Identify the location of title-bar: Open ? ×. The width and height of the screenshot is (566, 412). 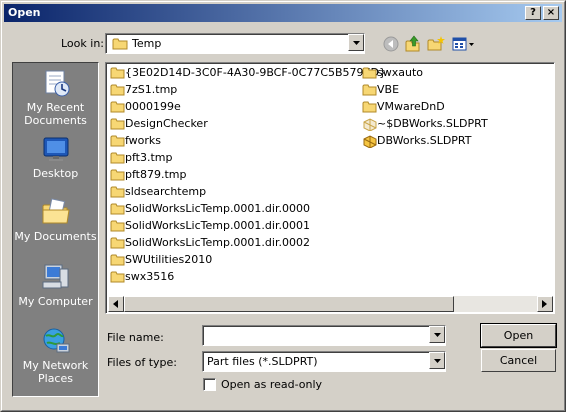
(283, 13).